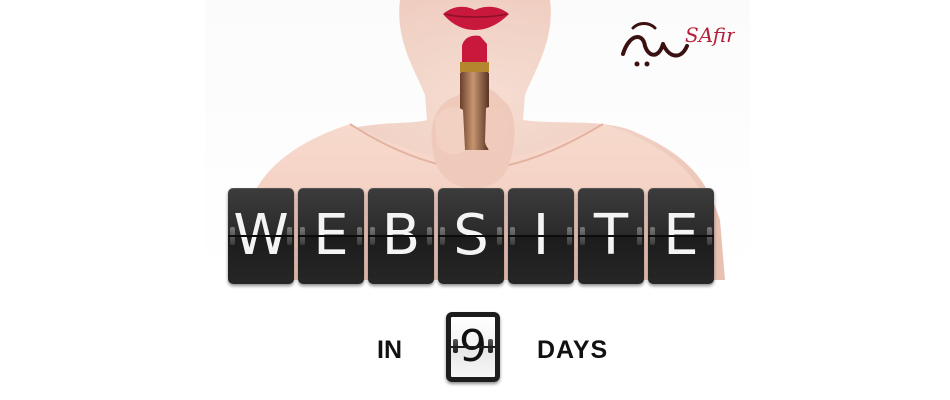  Describe the element at coordinates (401, 236) in the screenshot. I see `flap-tile: B` at that location.